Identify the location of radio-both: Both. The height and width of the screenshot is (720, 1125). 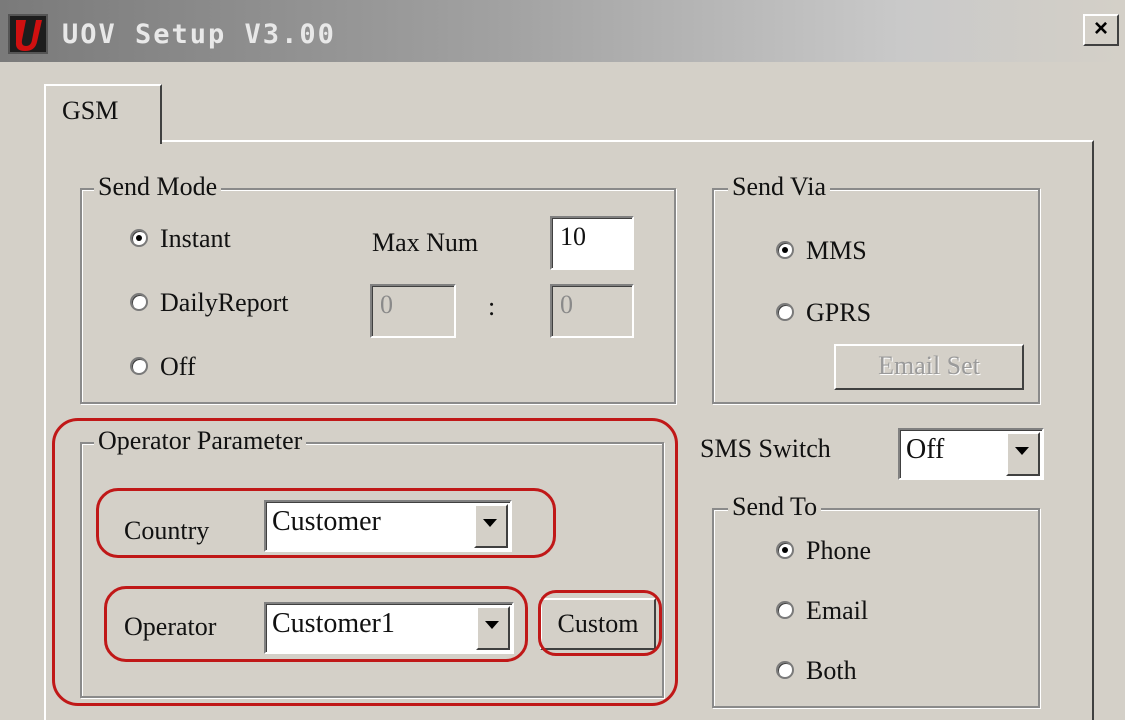
(816, 671).